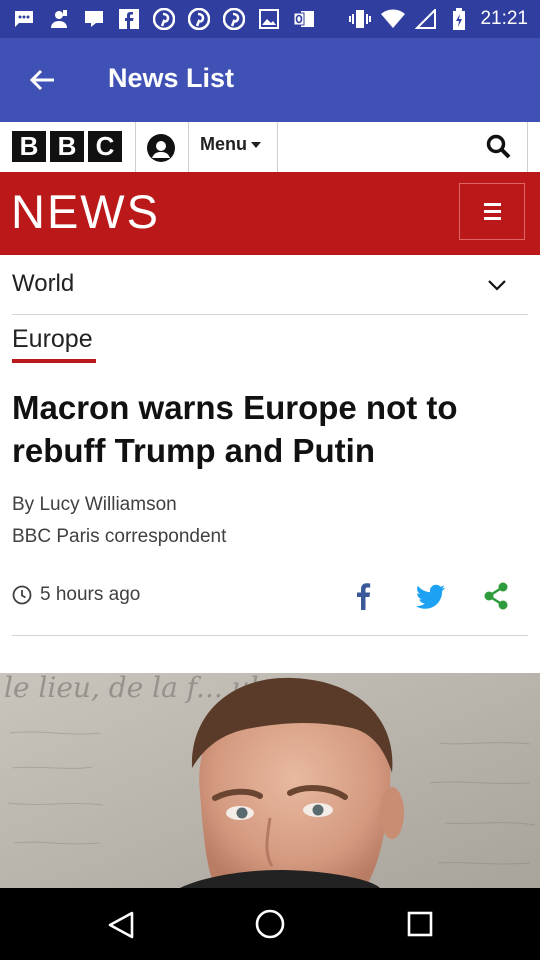 This screenshot has width=540, height=960. Describe the element at coordinates (223, 144) in the screenshot. I see `menu-label: Menu` at that location.